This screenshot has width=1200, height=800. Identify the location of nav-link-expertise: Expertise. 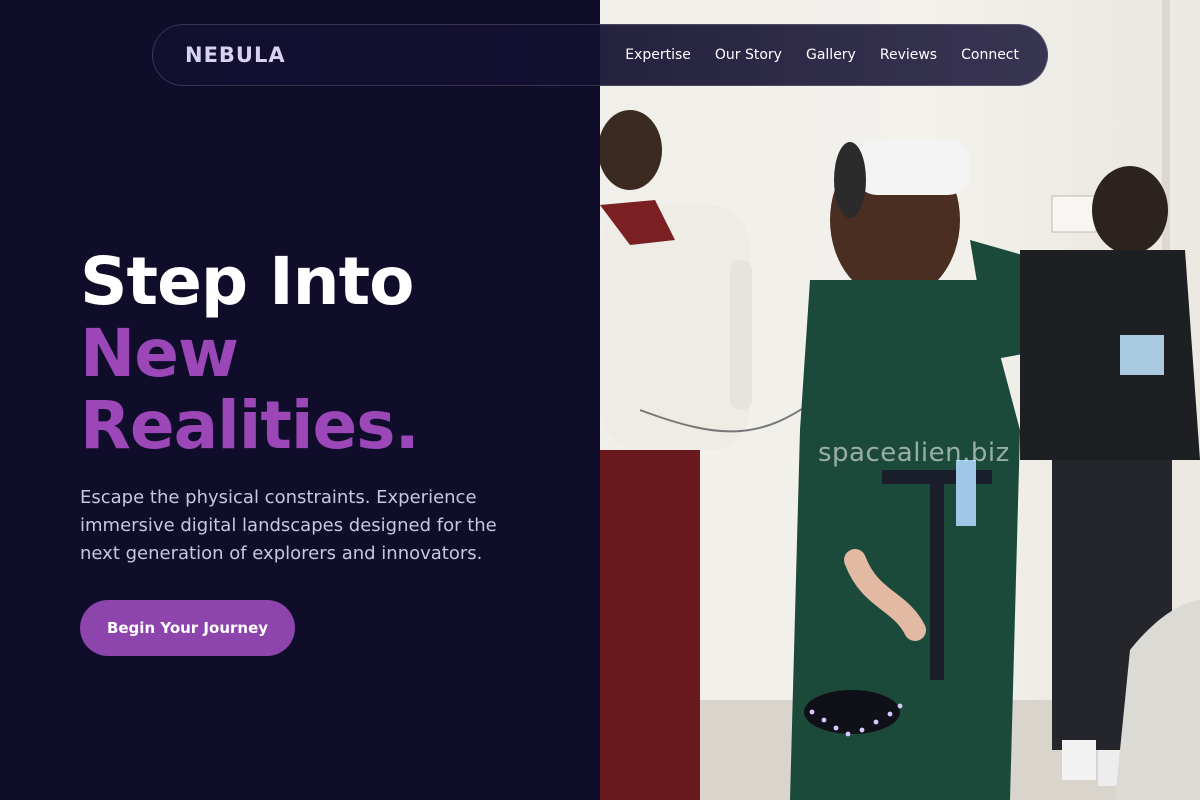
(658, 55).